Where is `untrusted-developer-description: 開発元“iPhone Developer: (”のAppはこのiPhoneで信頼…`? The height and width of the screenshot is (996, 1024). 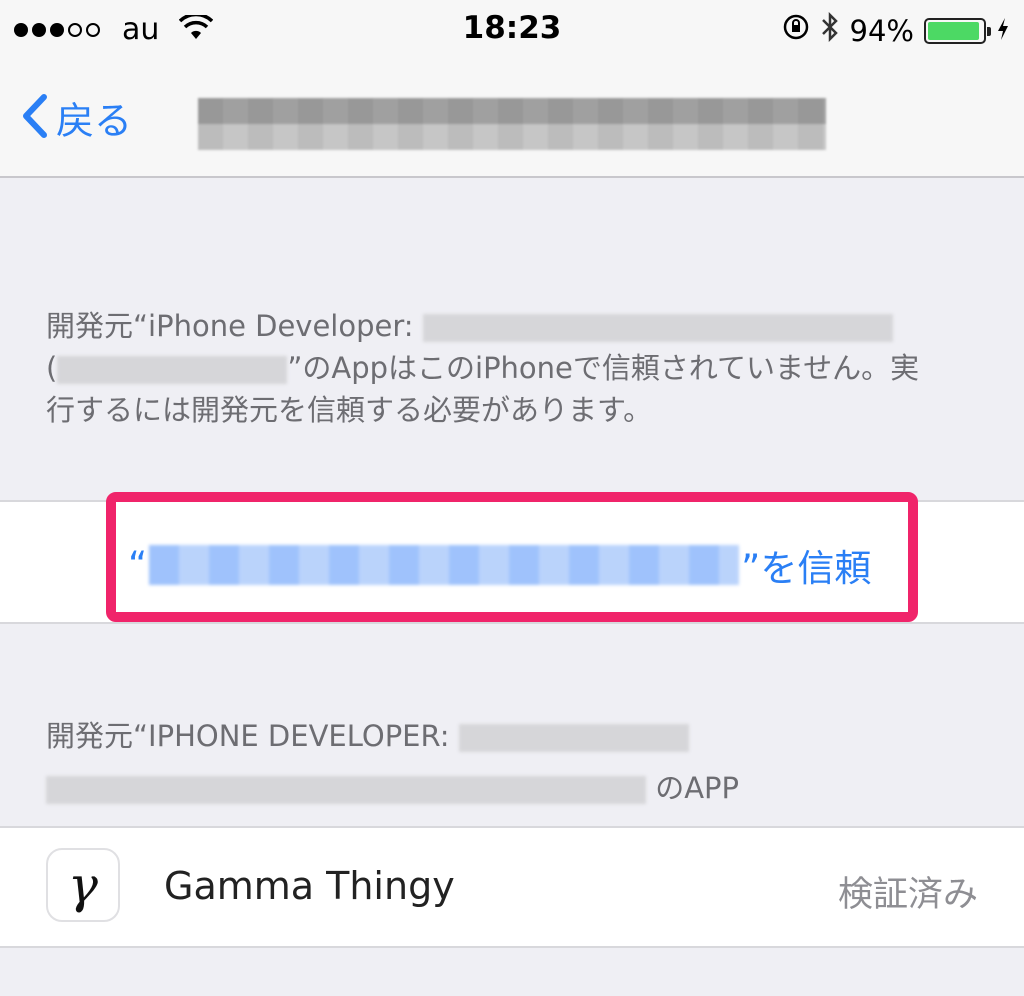
untrusted-developer-description: 開発元“iPhone Developer: (”のAppはこのiPhoneで信頼… is located at coordinates (496, 368).